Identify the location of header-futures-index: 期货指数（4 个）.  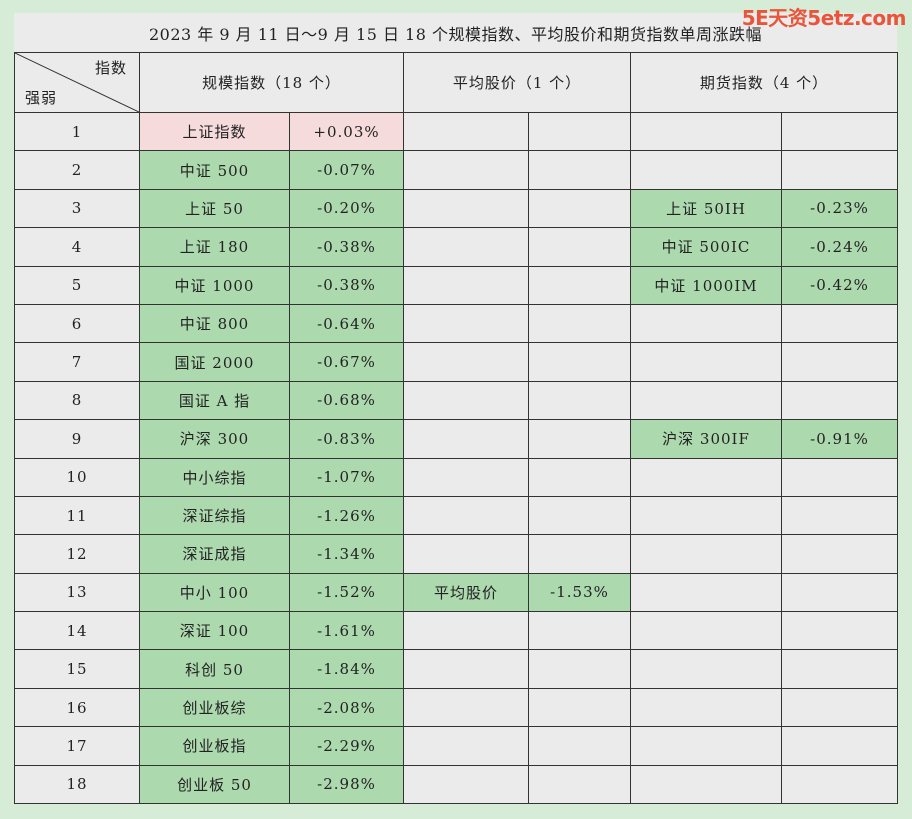
(764, 82).